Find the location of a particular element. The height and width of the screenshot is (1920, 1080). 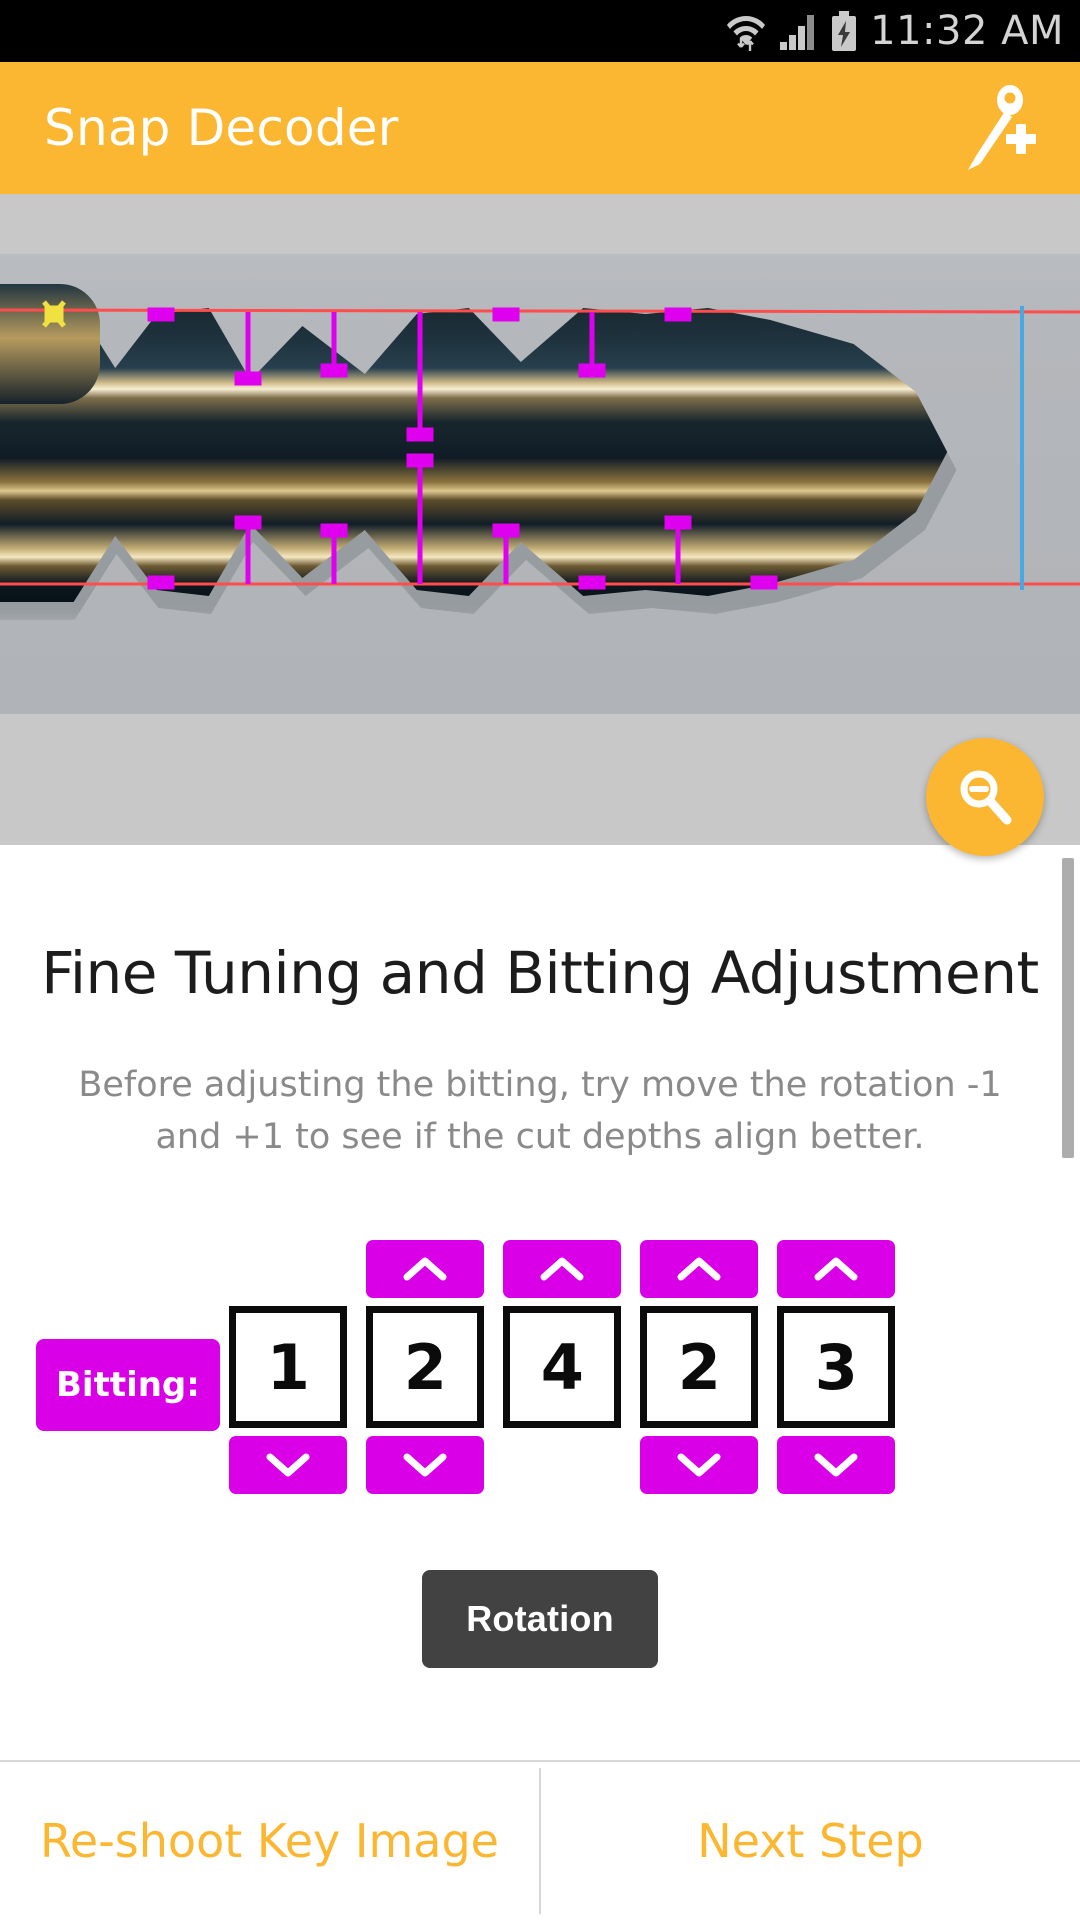

vertical-scrollbar is located at coordinates (1068, 1008).